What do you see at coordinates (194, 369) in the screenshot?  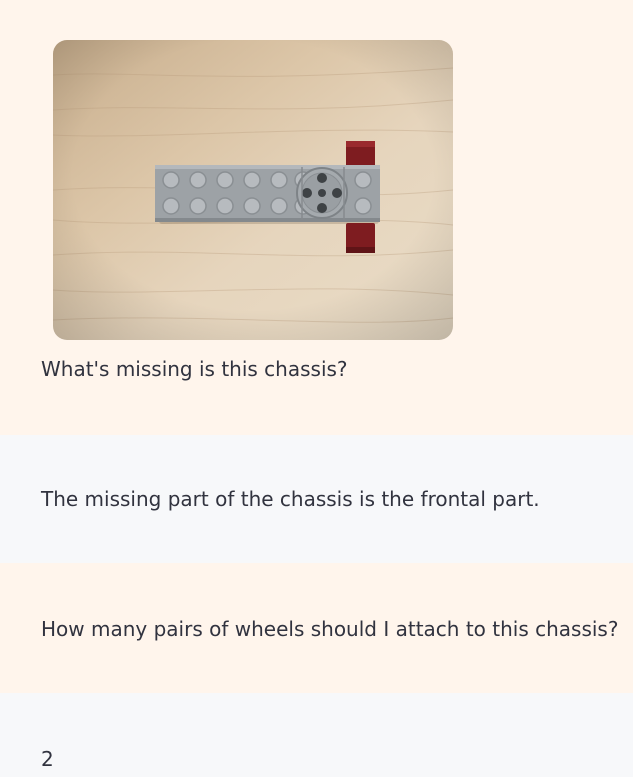 I see `user-message-text-1: What's missing is this chassis?` at bounding box center [194, 369].